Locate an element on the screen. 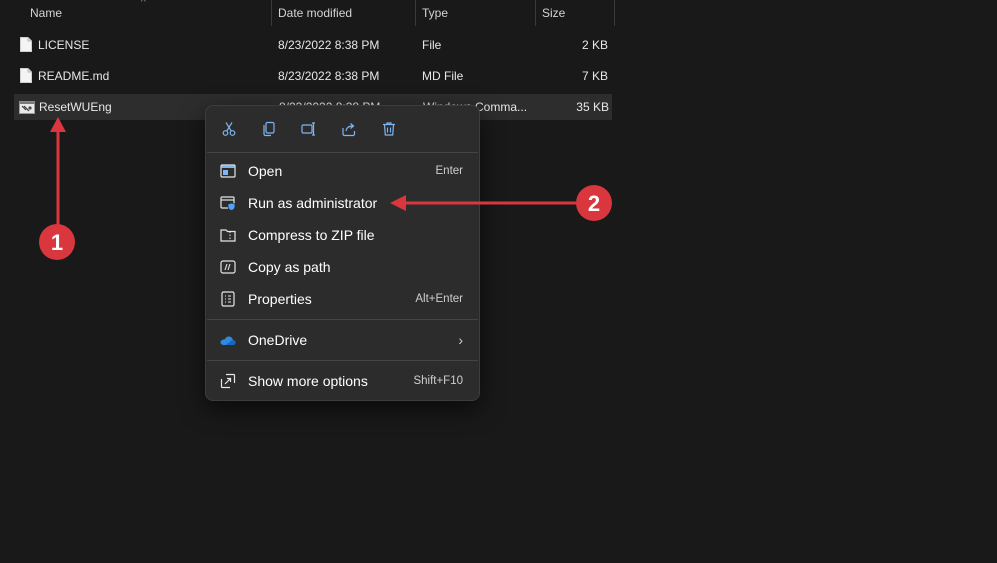  context-menu-toolbar is located at coordinates (342, 129).